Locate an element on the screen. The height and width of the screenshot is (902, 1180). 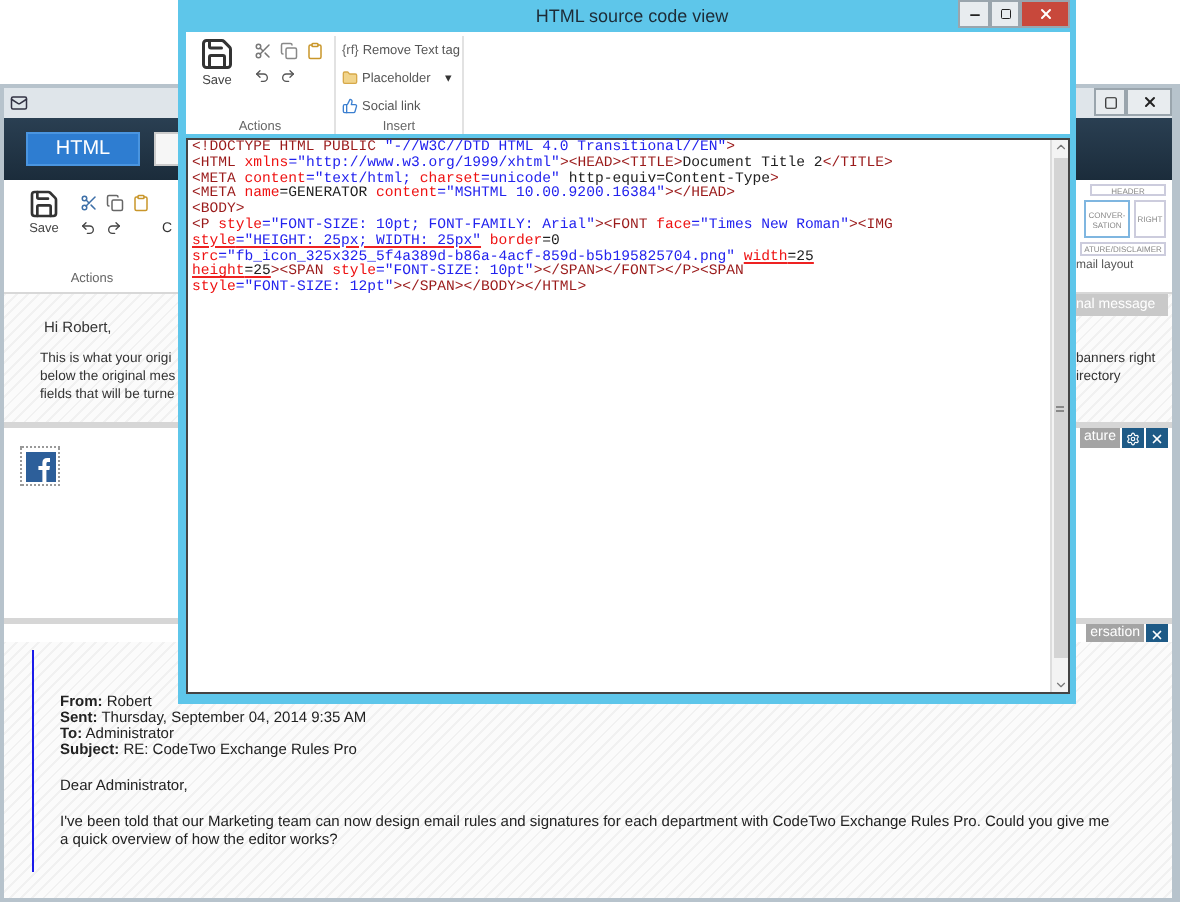
scroll-up-icon is located at coordinates (1060, 147).